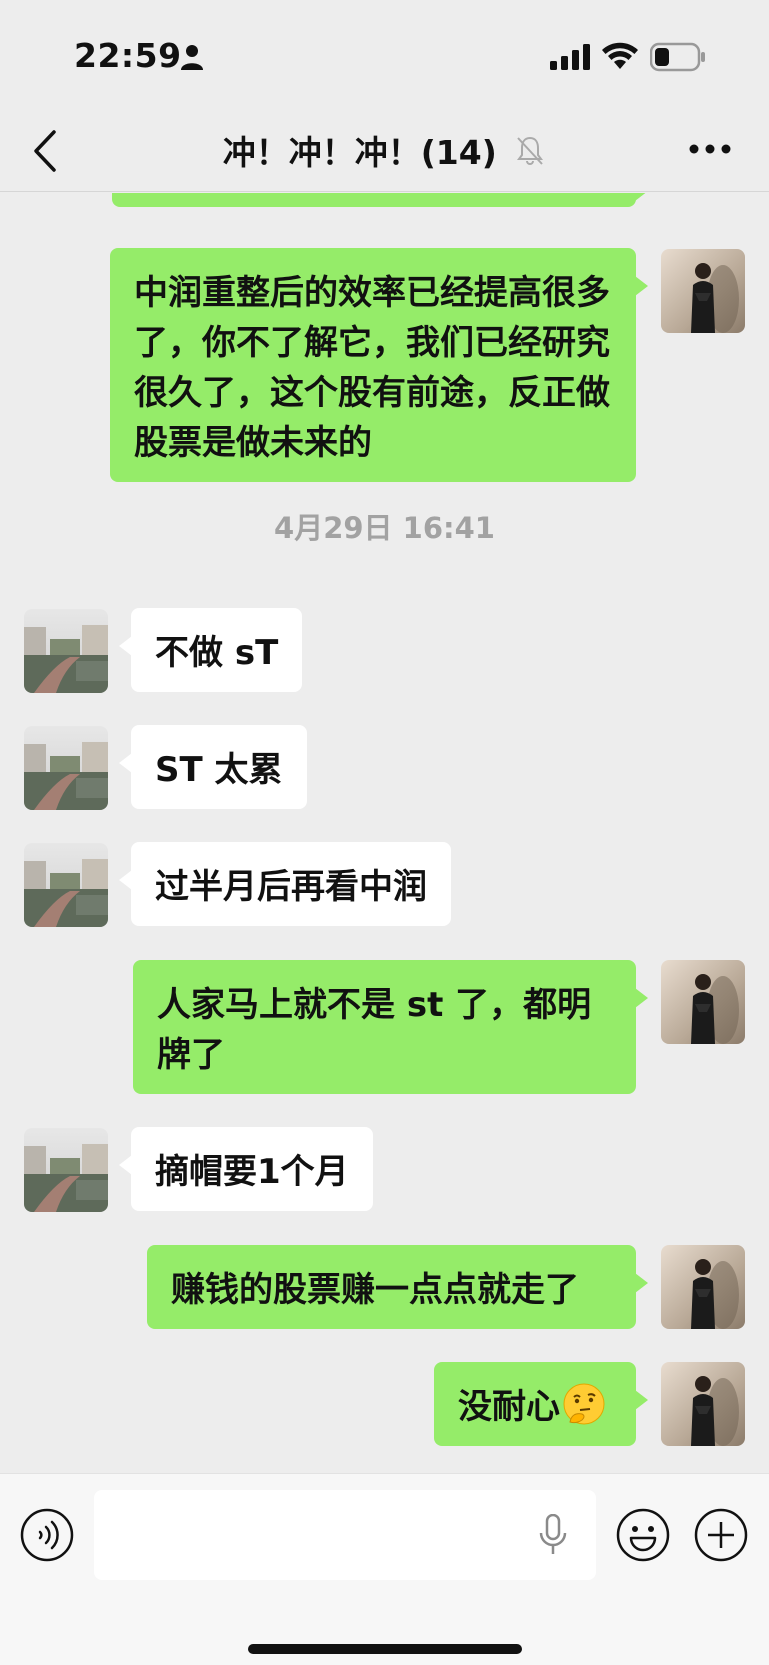  What do you see at coordinates (584, 1404) in the screenshot?
I see `thinking-face-emoji-icon` at bounding box center [584, 1404].